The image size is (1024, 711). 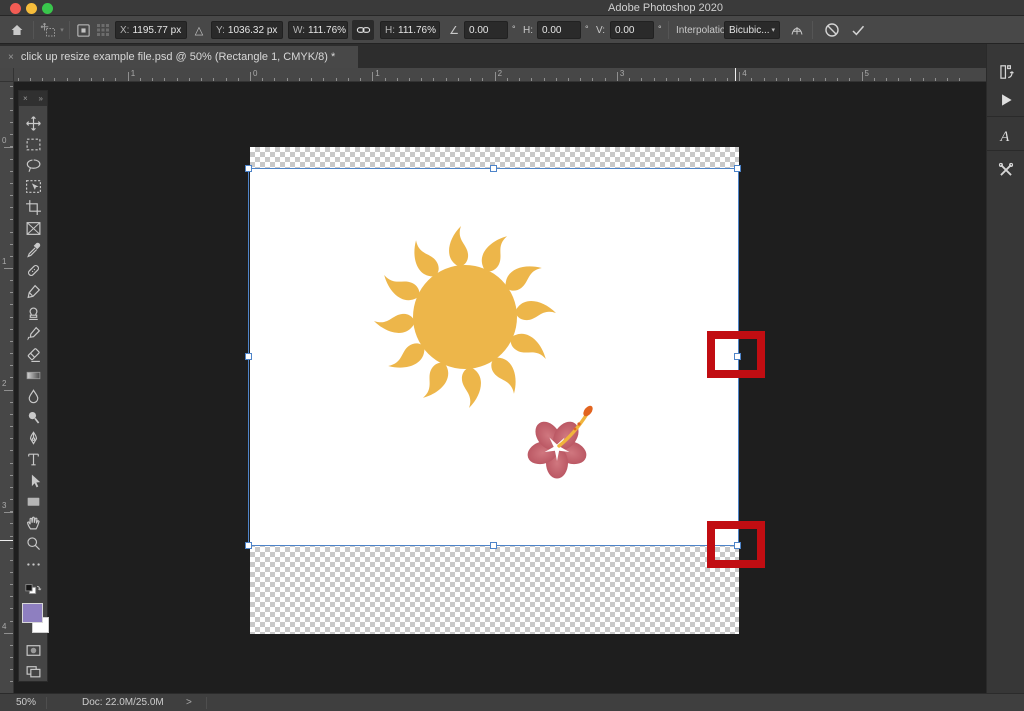 What do you see at coordinates (33, 333) in the screenshot?
I see `history-brush-tool` at bounding box center [33, 333].